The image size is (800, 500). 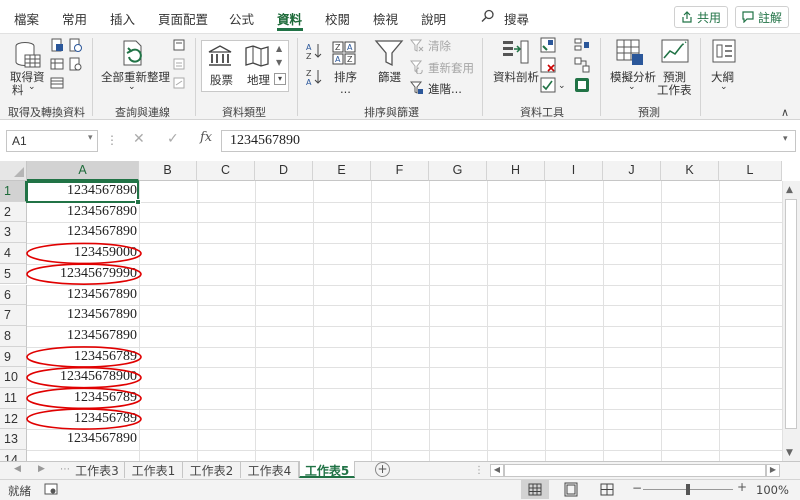 What do you see at coordinates (571, 489) in the screenshot?
I see `page-layout-view-button` at bounding box center [571, 489].